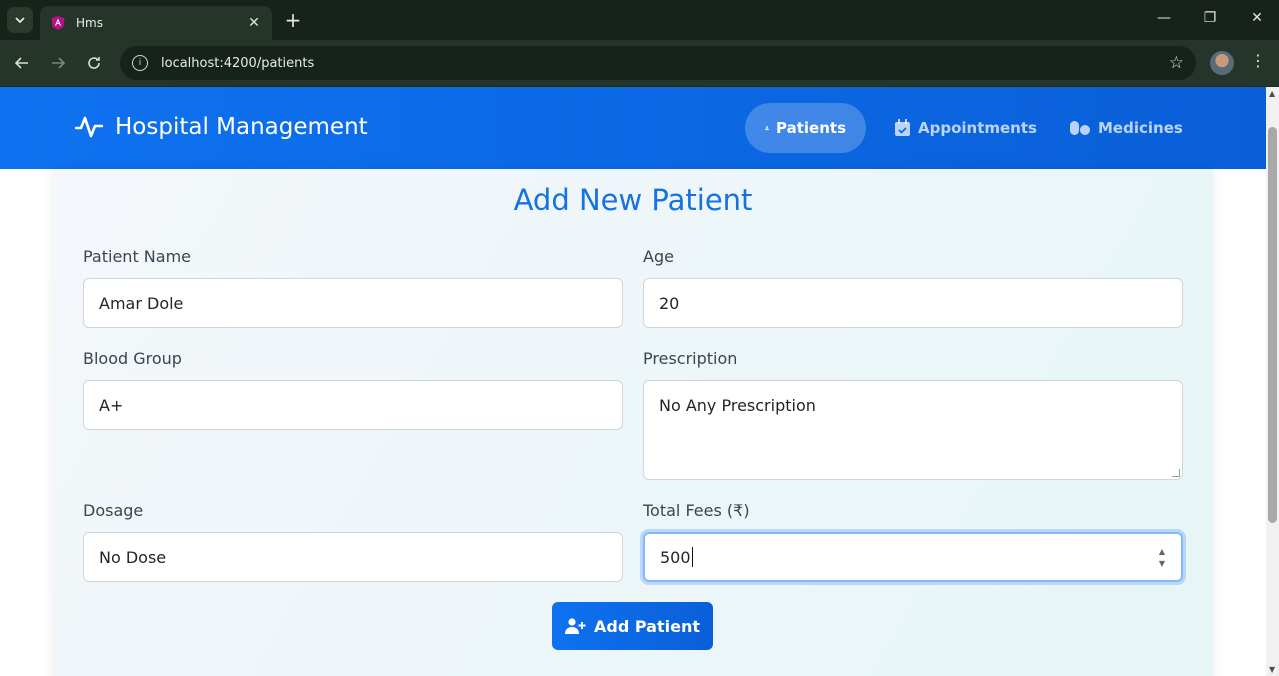 The width and height of the screenshot is (1279, 676). What do you see at coordinates (1257, 18) in the screenshot?
I see `close-window-button: ✕` at bounding box center [1257, 18].